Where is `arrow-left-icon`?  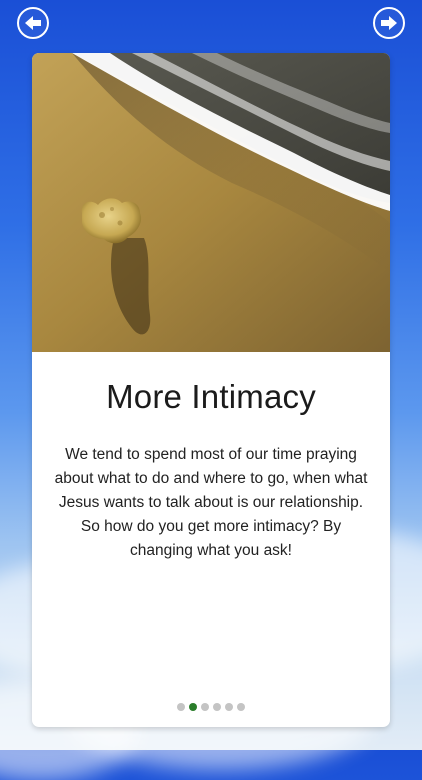 arrow-left-icon is located at coordinates (33, 23).